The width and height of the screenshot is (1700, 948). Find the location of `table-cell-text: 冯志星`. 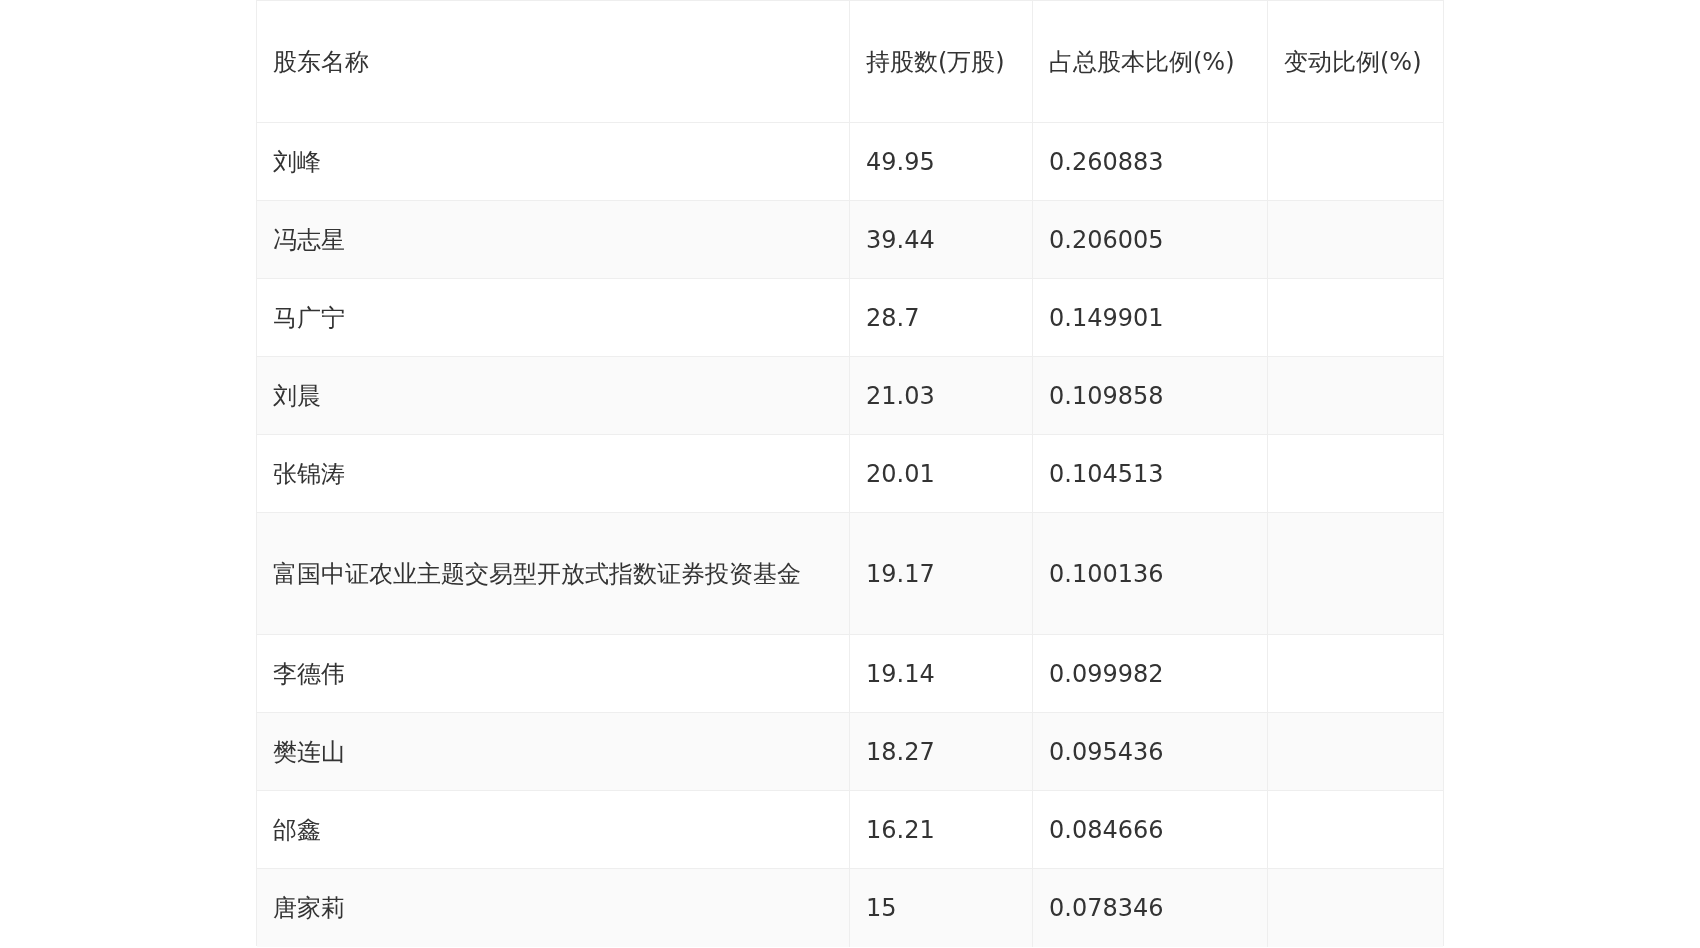

table-cell-text: 冯志星 is located at coordinates (309, 240).